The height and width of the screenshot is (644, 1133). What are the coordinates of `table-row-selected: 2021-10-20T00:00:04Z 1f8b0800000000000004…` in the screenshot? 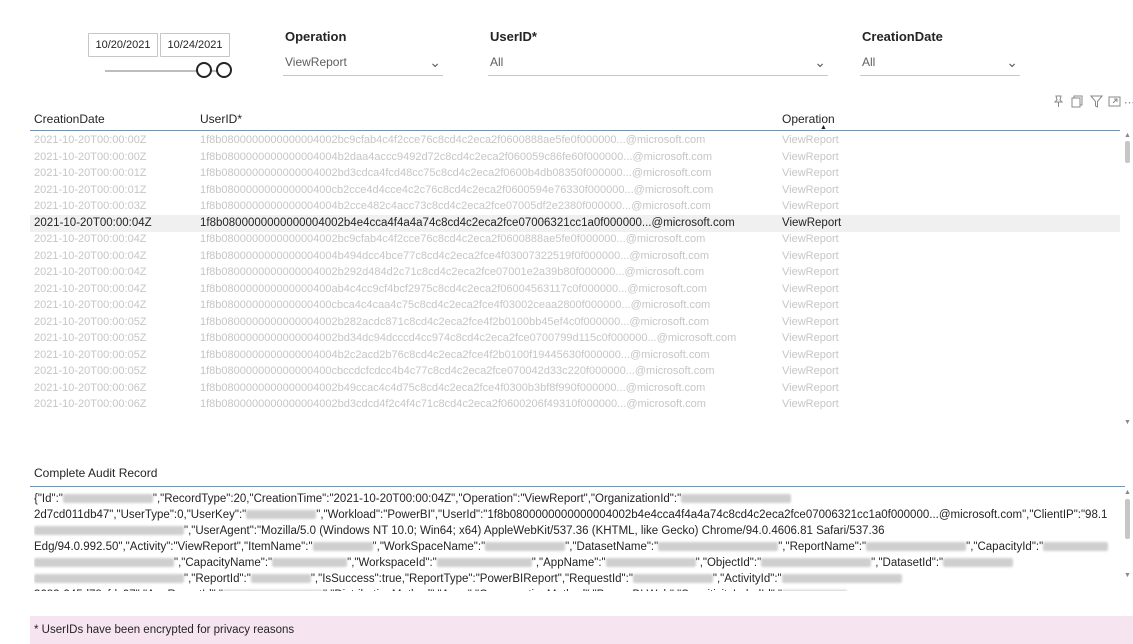 It's located at (575, 223).